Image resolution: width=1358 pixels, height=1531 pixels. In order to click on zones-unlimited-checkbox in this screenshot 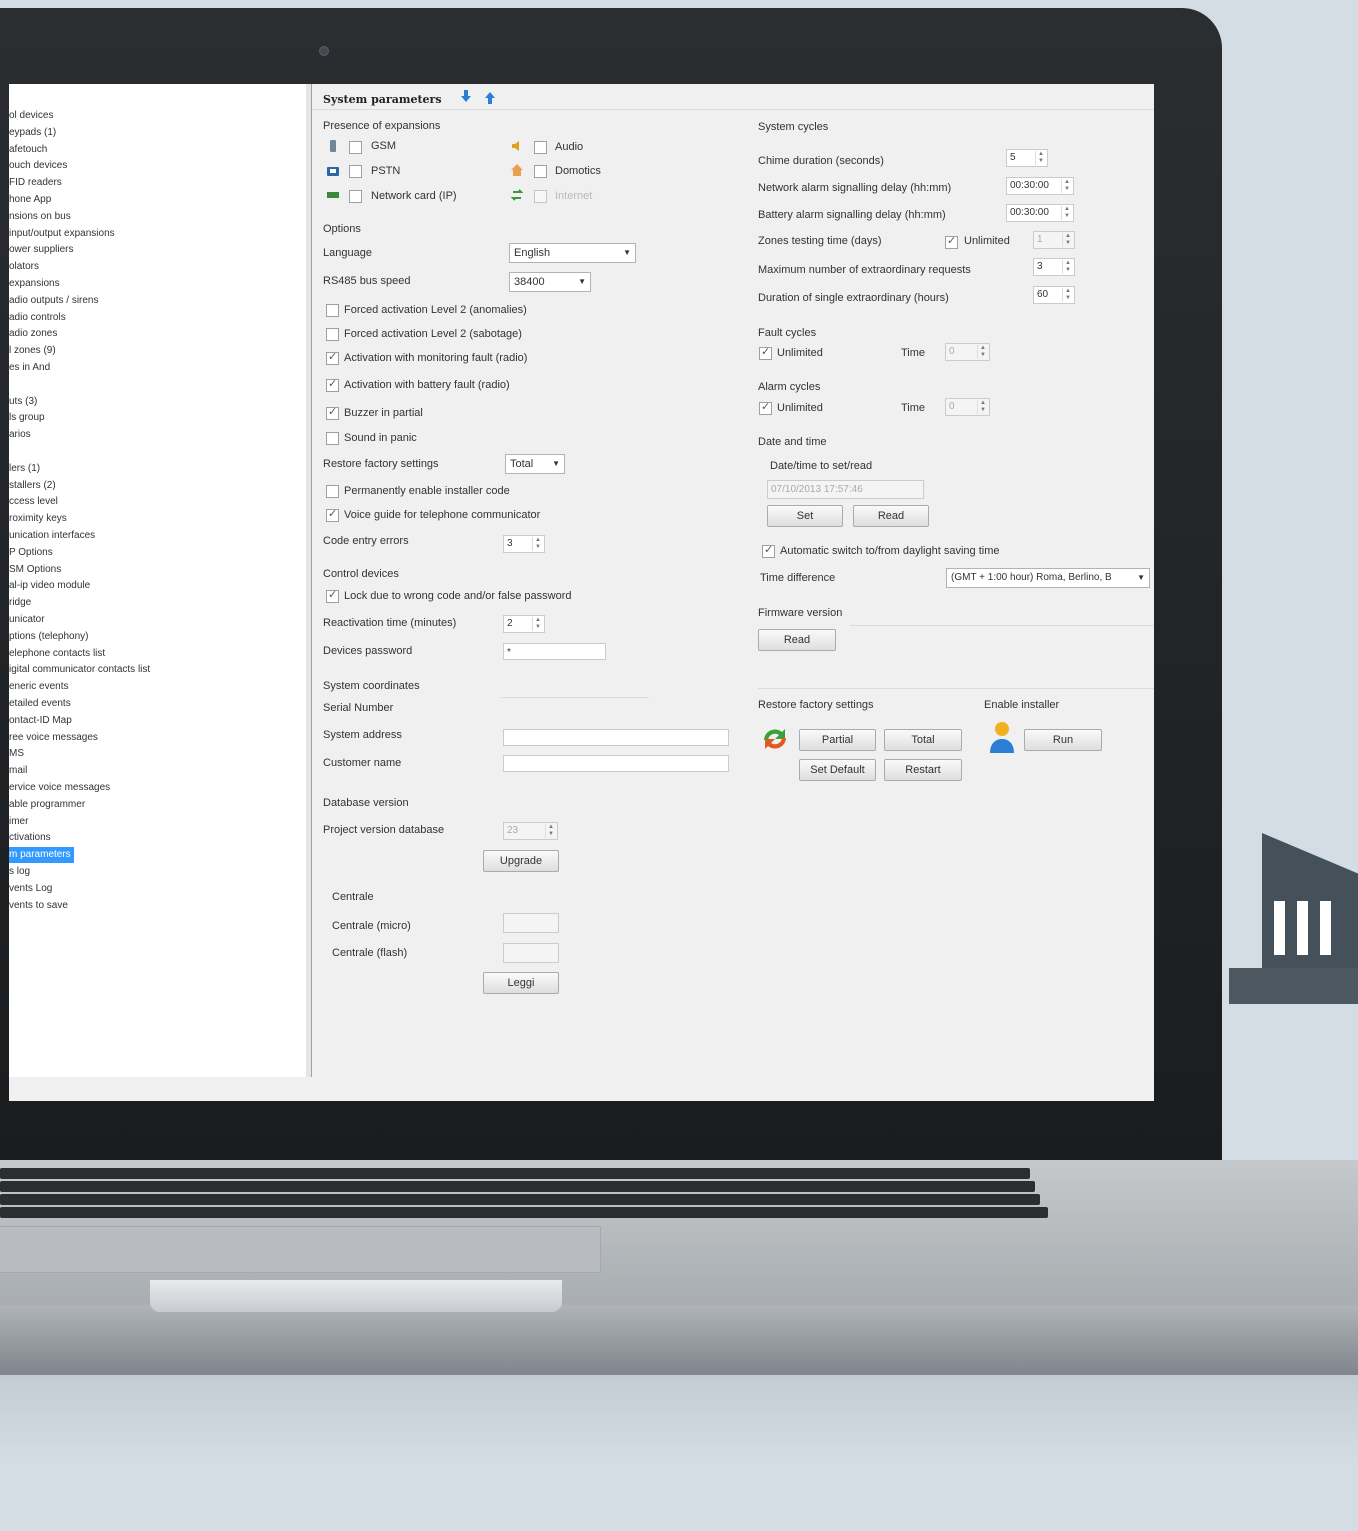, I will do `click(951, 241)`.